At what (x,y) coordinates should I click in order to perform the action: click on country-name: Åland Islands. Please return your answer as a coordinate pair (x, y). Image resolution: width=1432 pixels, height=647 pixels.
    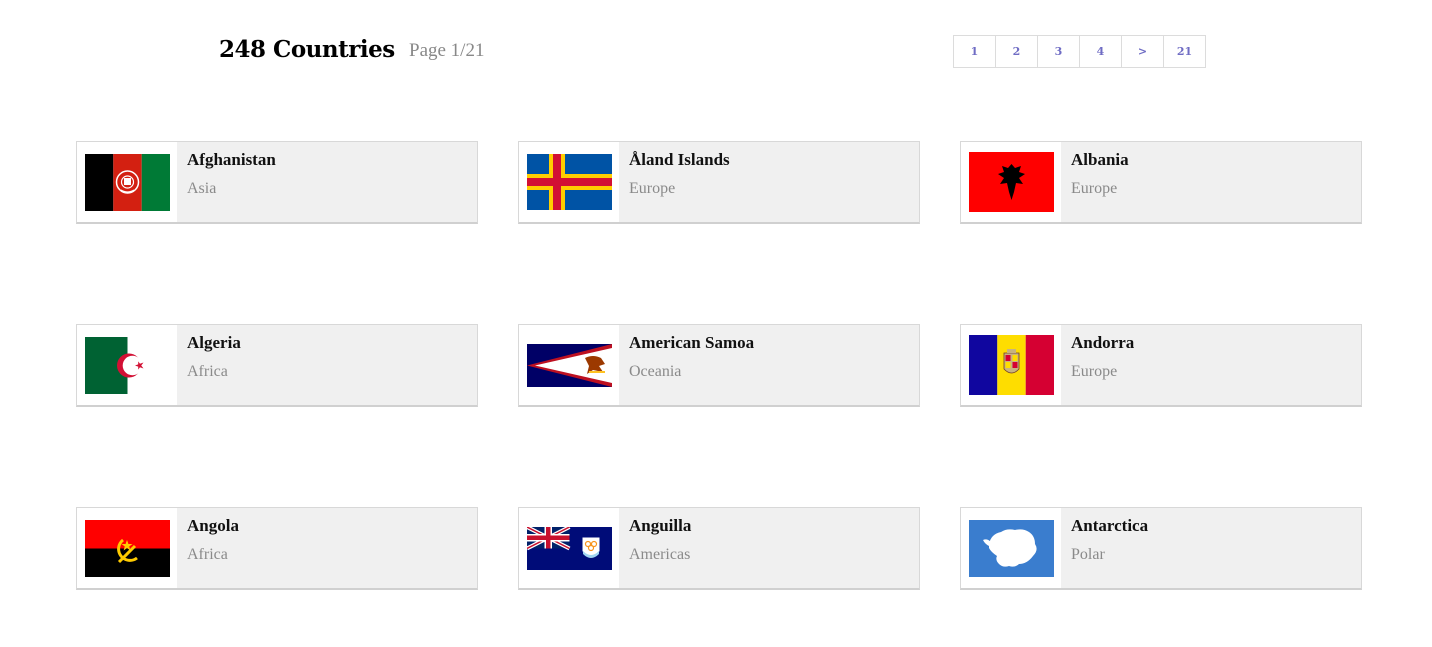
    Looking at the image, I should click on (679, 159).